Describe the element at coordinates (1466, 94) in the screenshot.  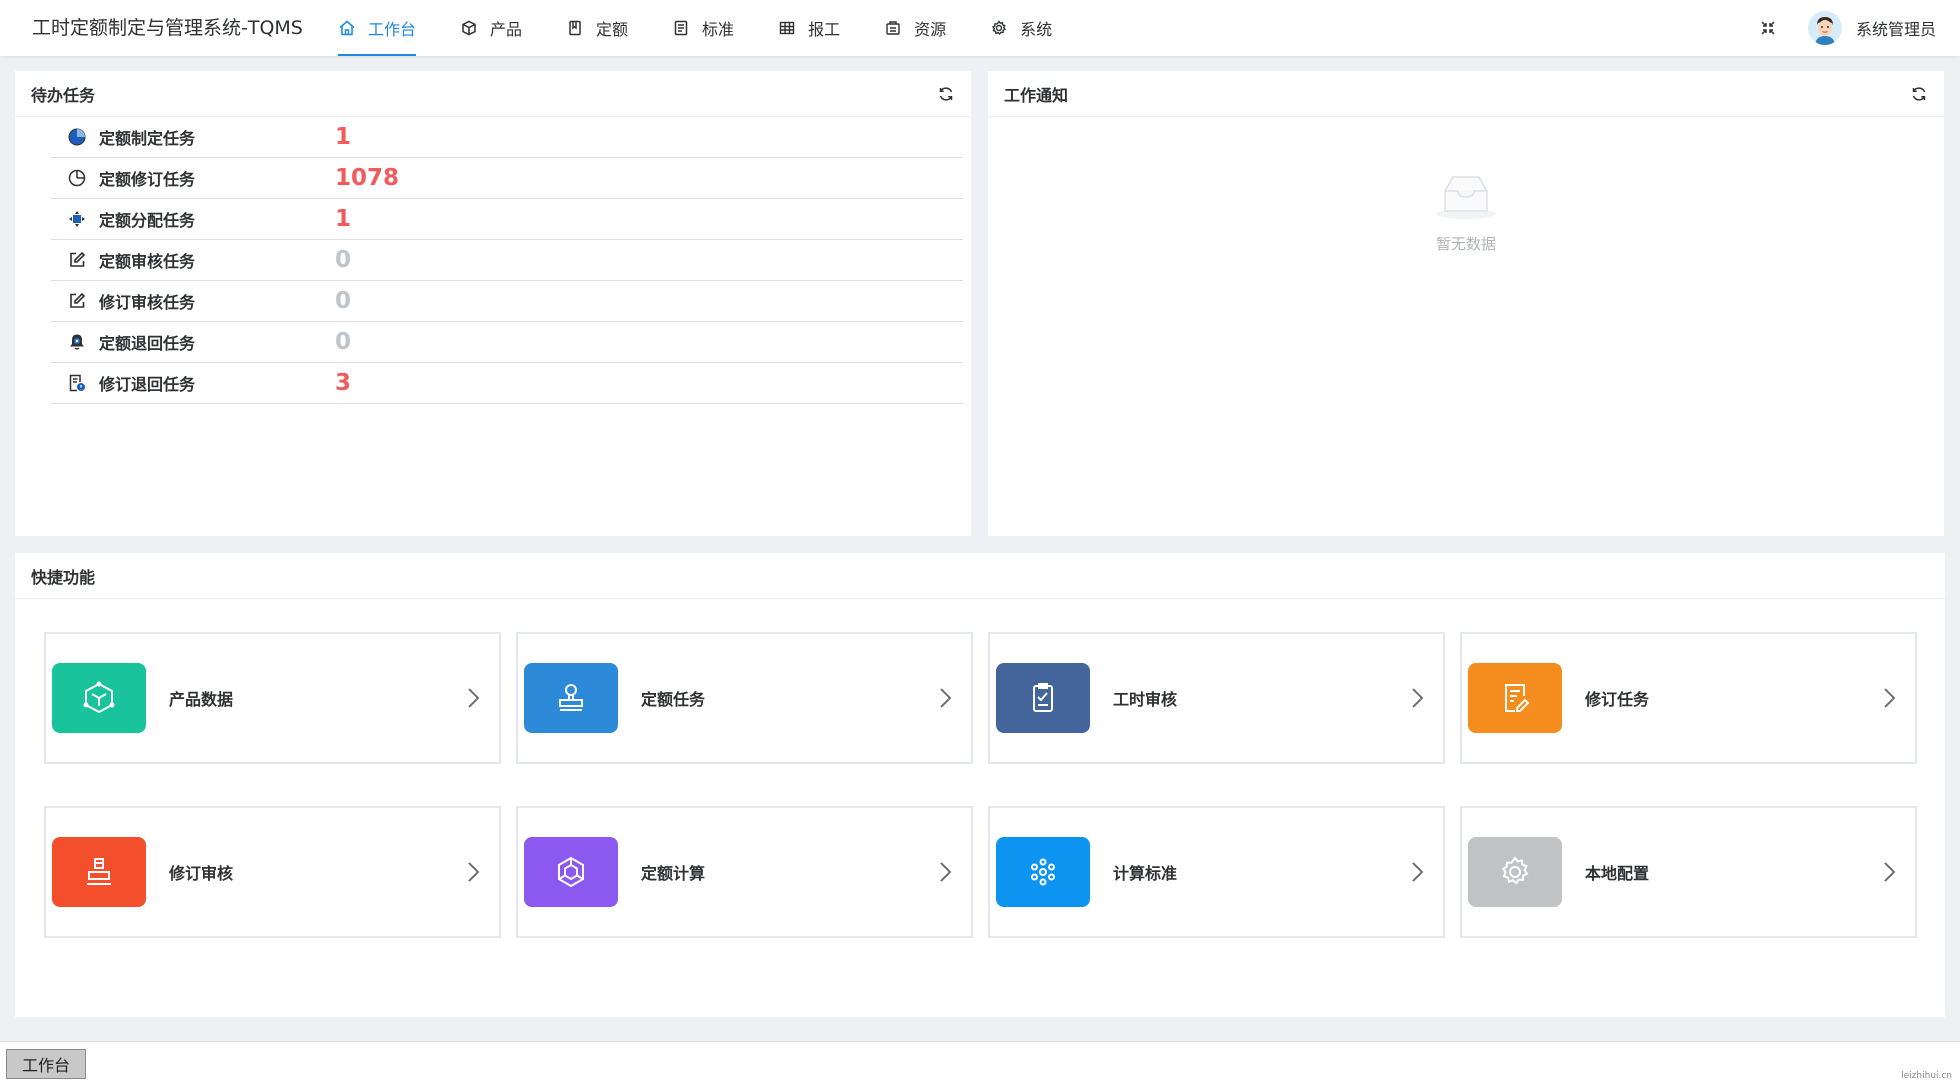
I see `notice-panel-header: 工作通知` at that location.